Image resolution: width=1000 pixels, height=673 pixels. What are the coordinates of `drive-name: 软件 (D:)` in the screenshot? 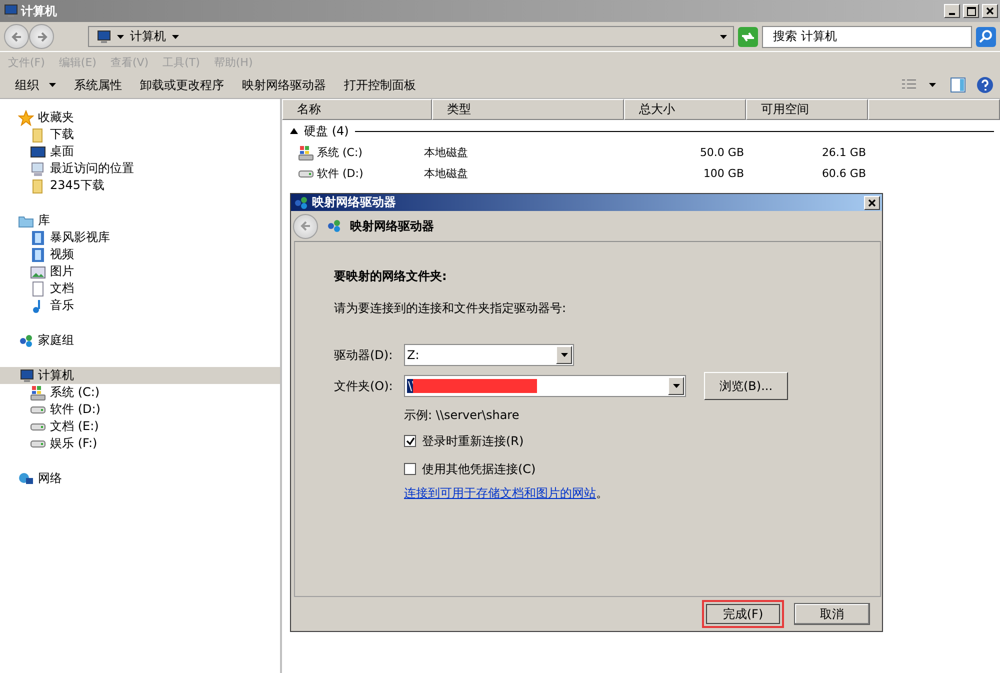 It's located at (353, 173).